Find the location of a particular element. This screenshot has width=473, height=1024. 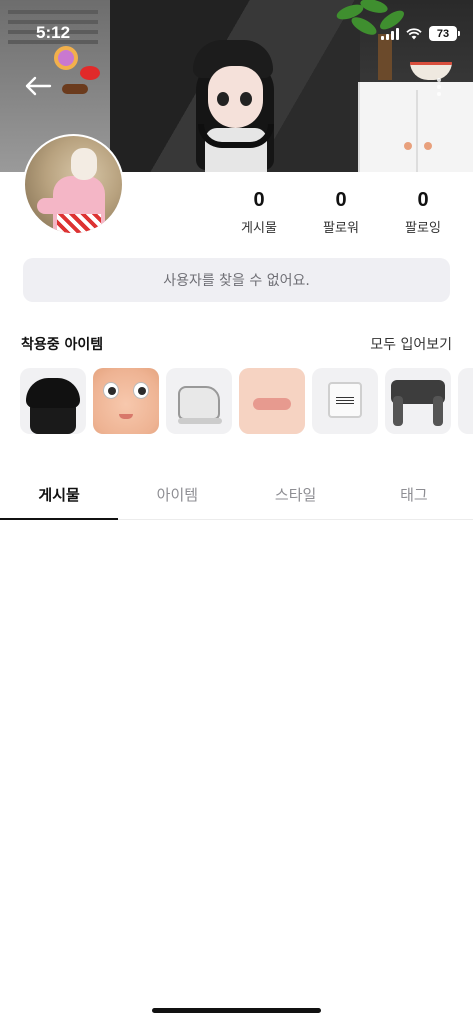

tab-posts: 게시물 is located at coordinates (59, 495).